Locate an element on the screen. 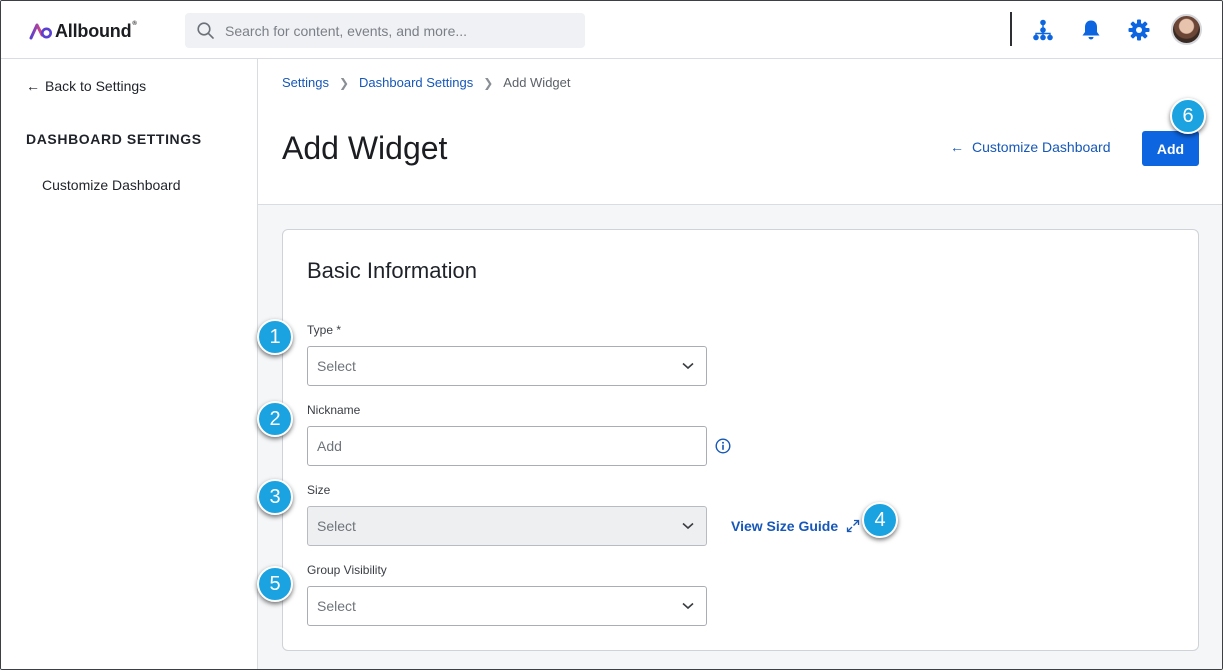  info-icon is located at coordinates (723, 446).